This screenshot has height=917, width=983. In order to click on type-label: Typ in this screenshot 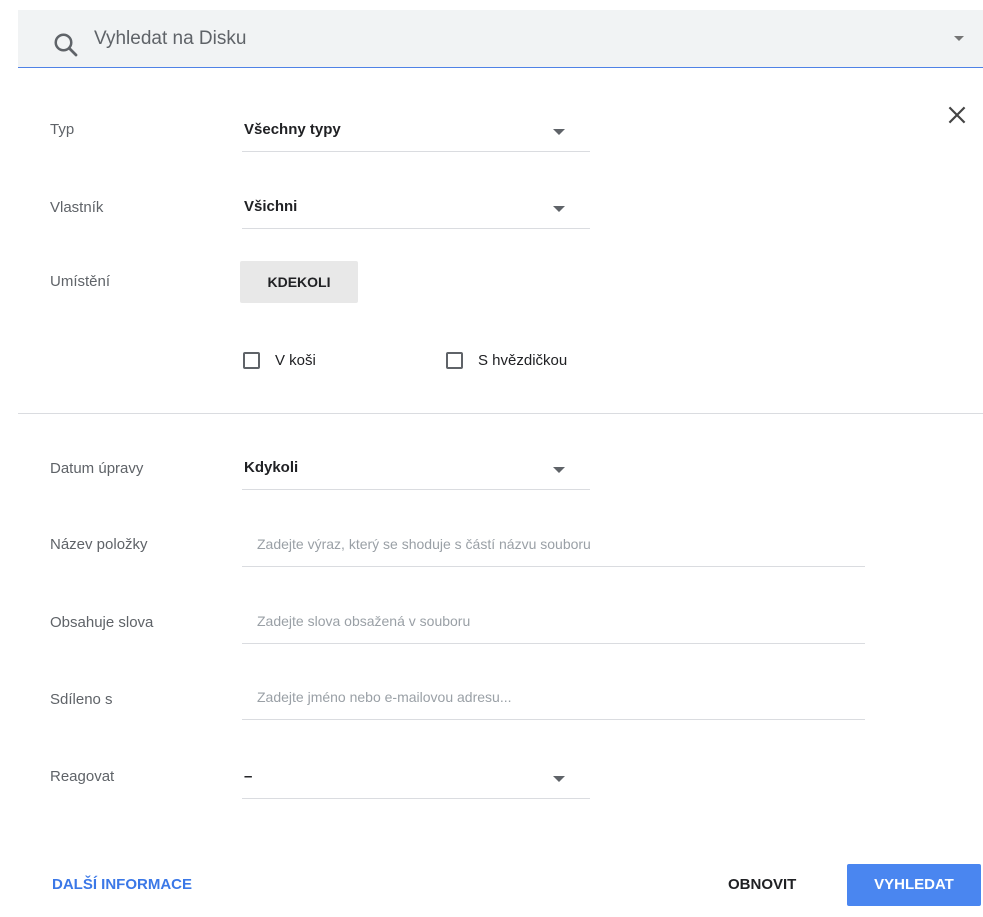, I will do `click(62, 129)`.